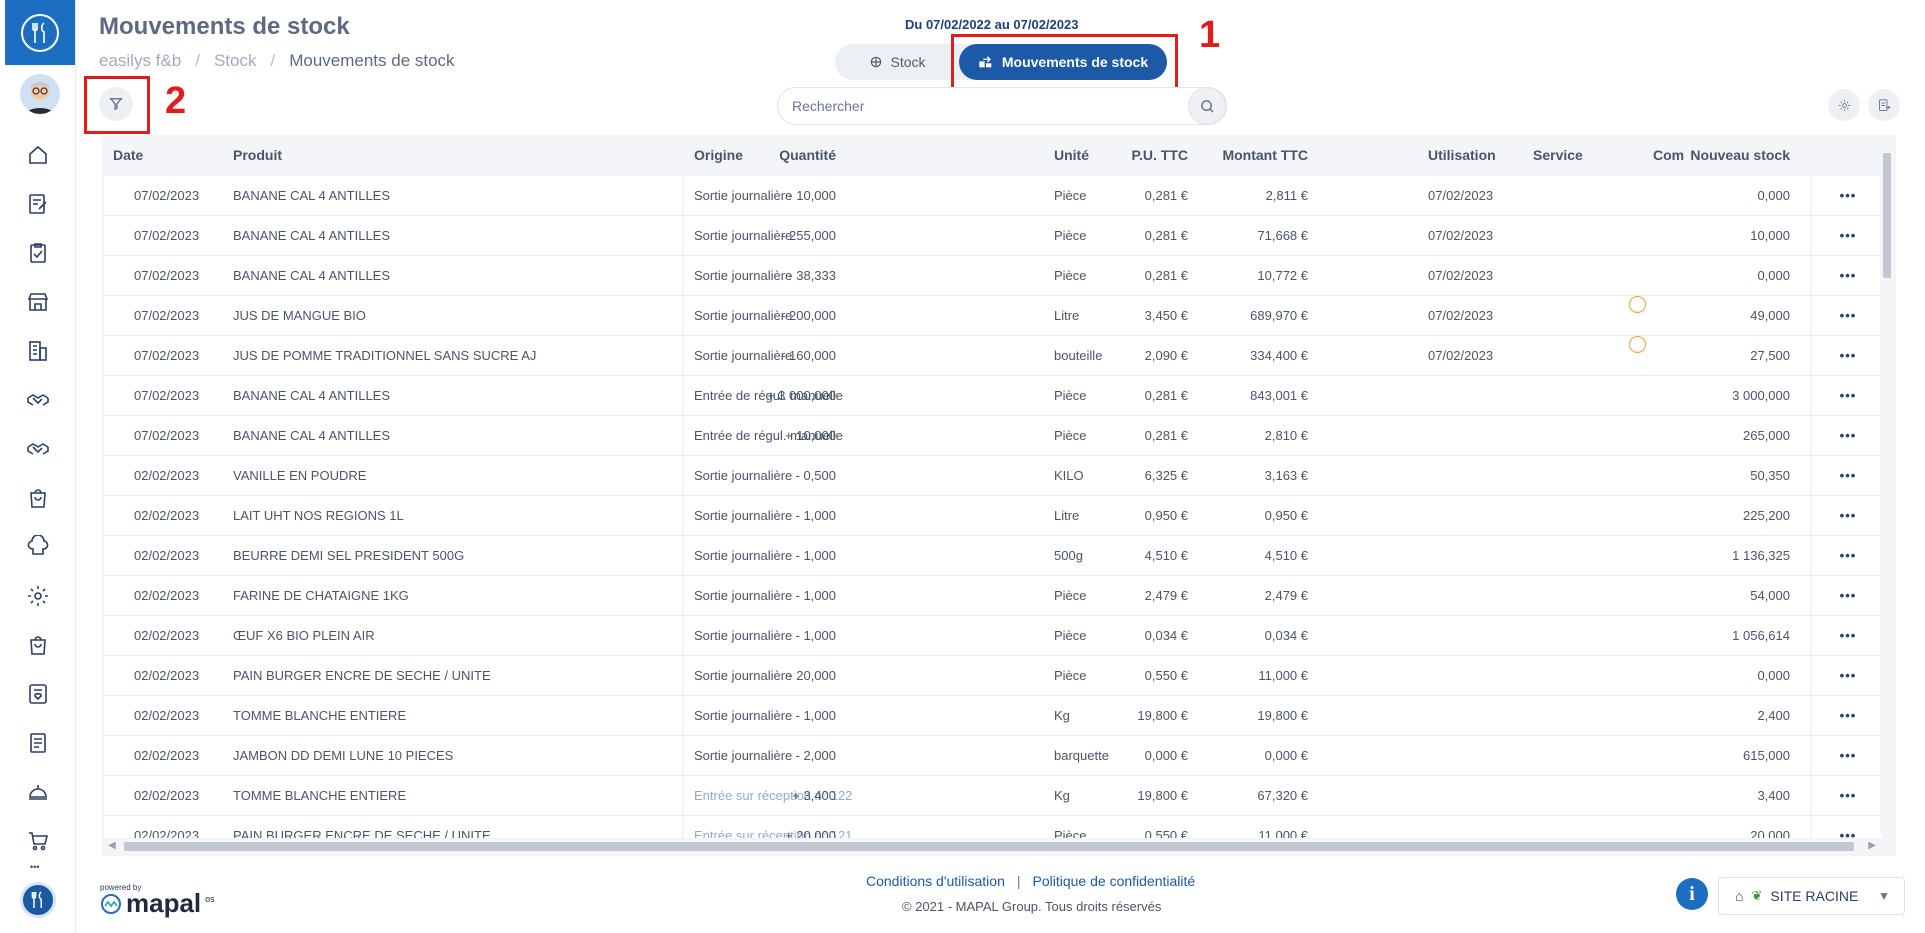  Describe the element at coordinates (989, 846) in the screenshot. I see `horizontal-scroll-thumb` at that location.